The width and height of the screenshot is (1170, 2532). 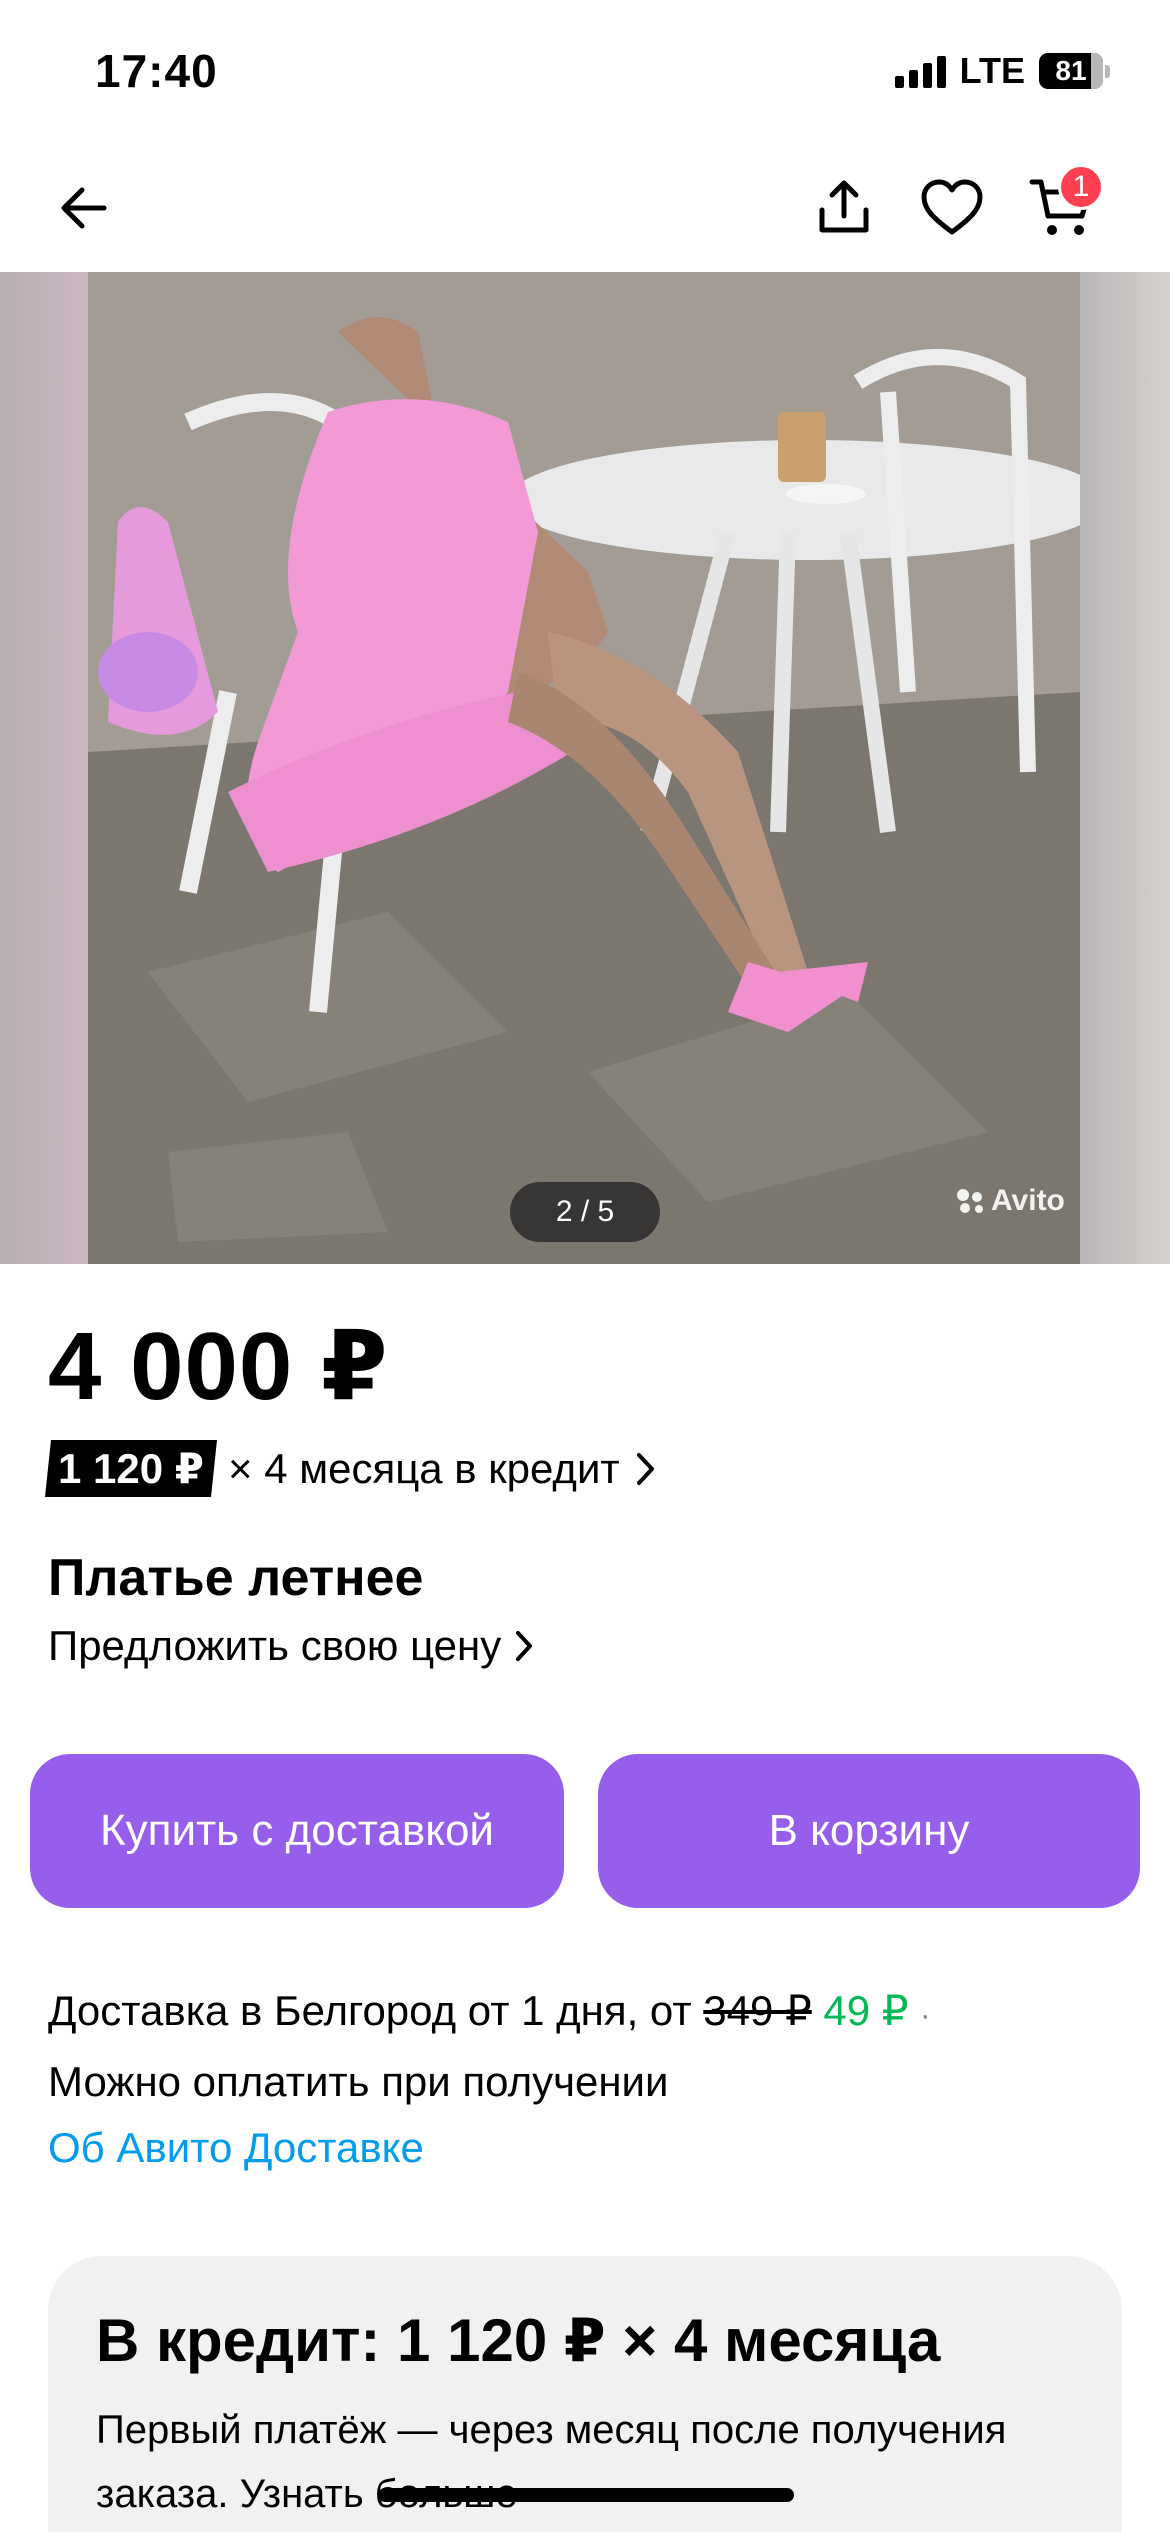 I want to click on battery-icon: 81, so click(x=1074, y=71).